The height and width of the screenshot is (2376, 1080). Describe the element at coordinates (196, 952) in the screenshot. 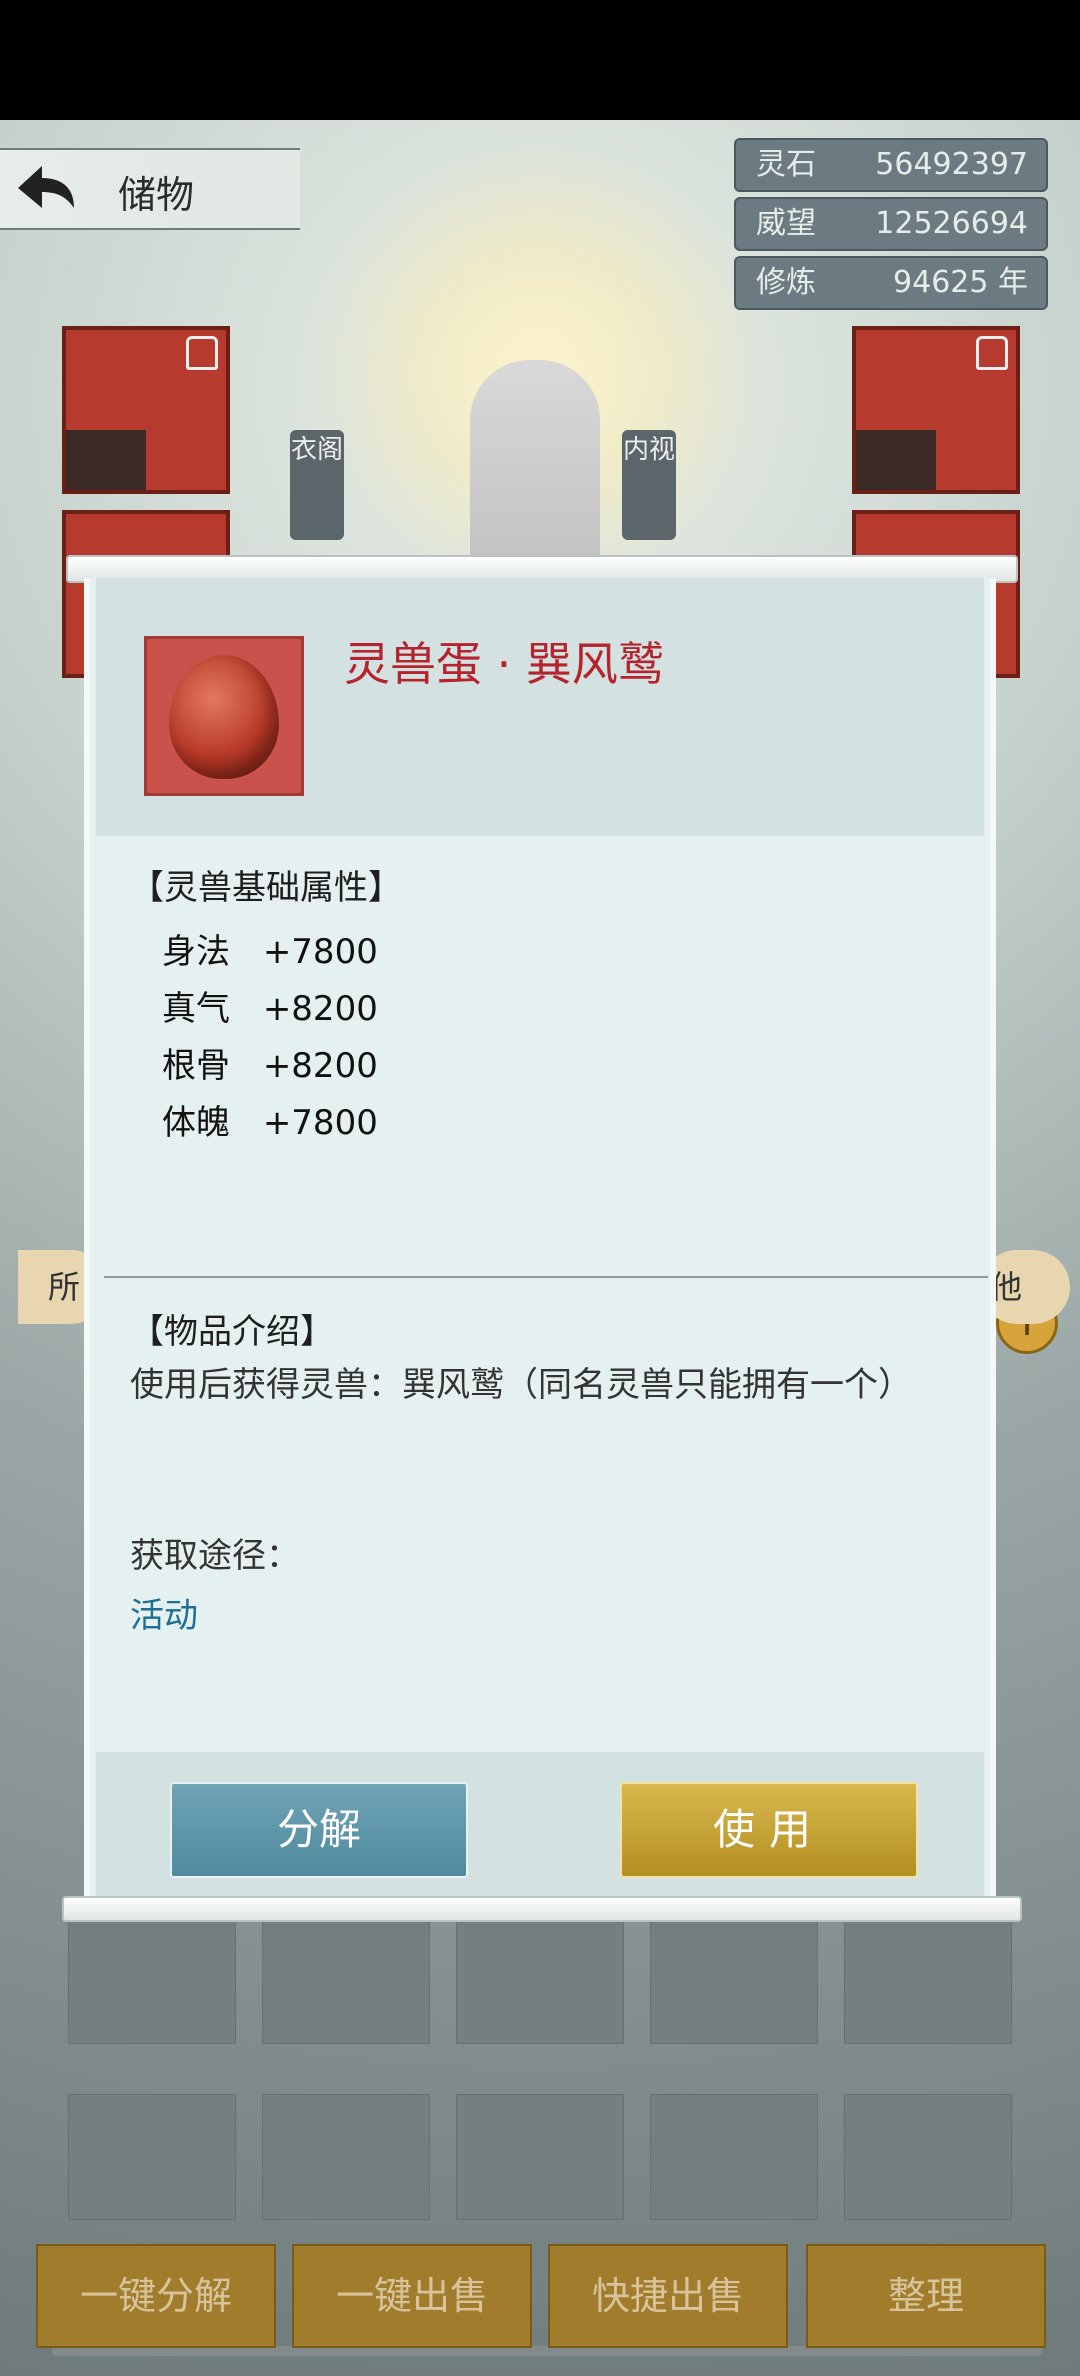

I see `attribute-name: 身法` at that location.